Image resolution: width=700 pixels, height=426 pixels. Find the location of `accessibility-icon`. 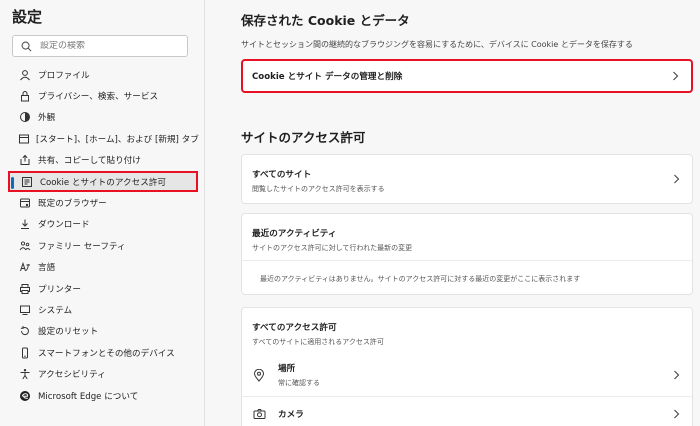

accessibility-icon is located at coordinates (25, 374).